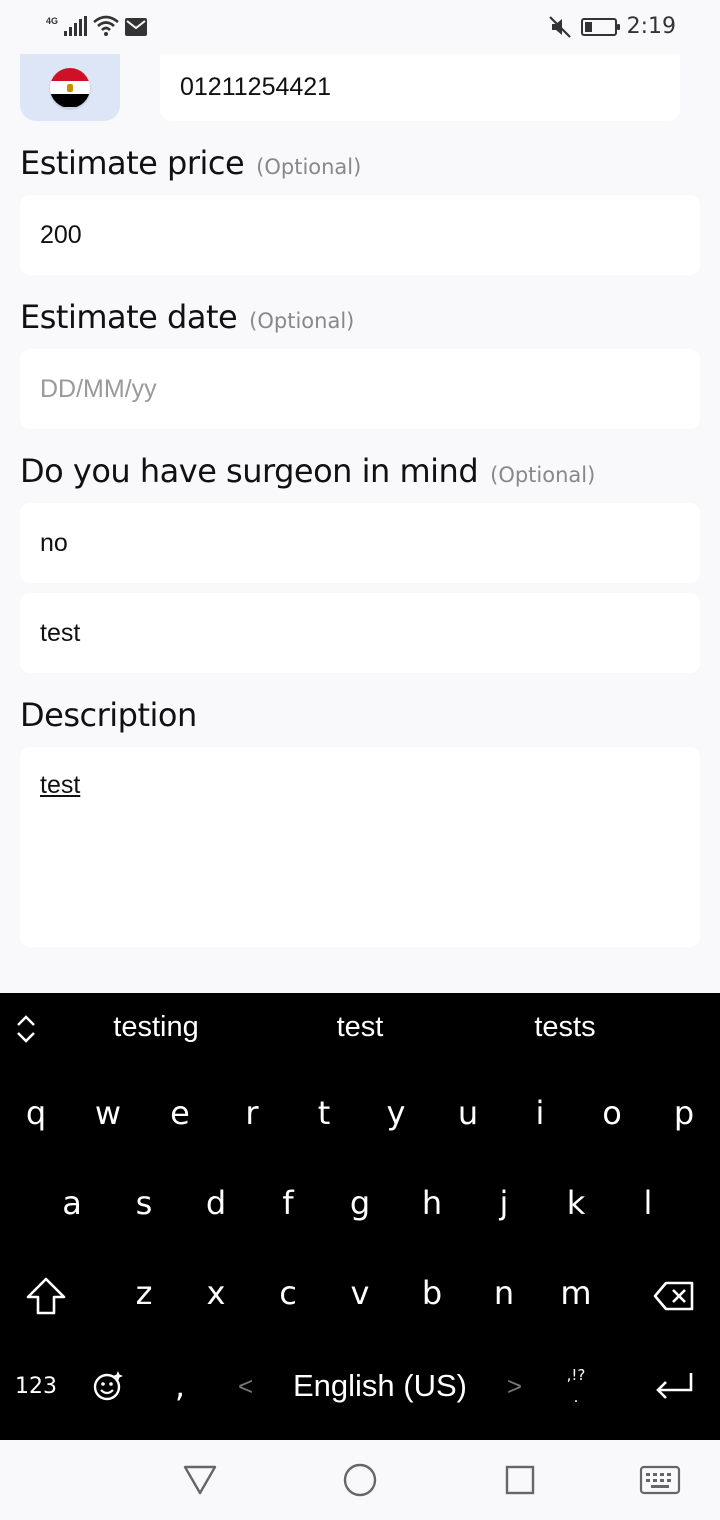  What do you see at coordinates (156, 1027) in the screenshot?
I see `suggestion-1: testing` at bounding box center [156, 1027].